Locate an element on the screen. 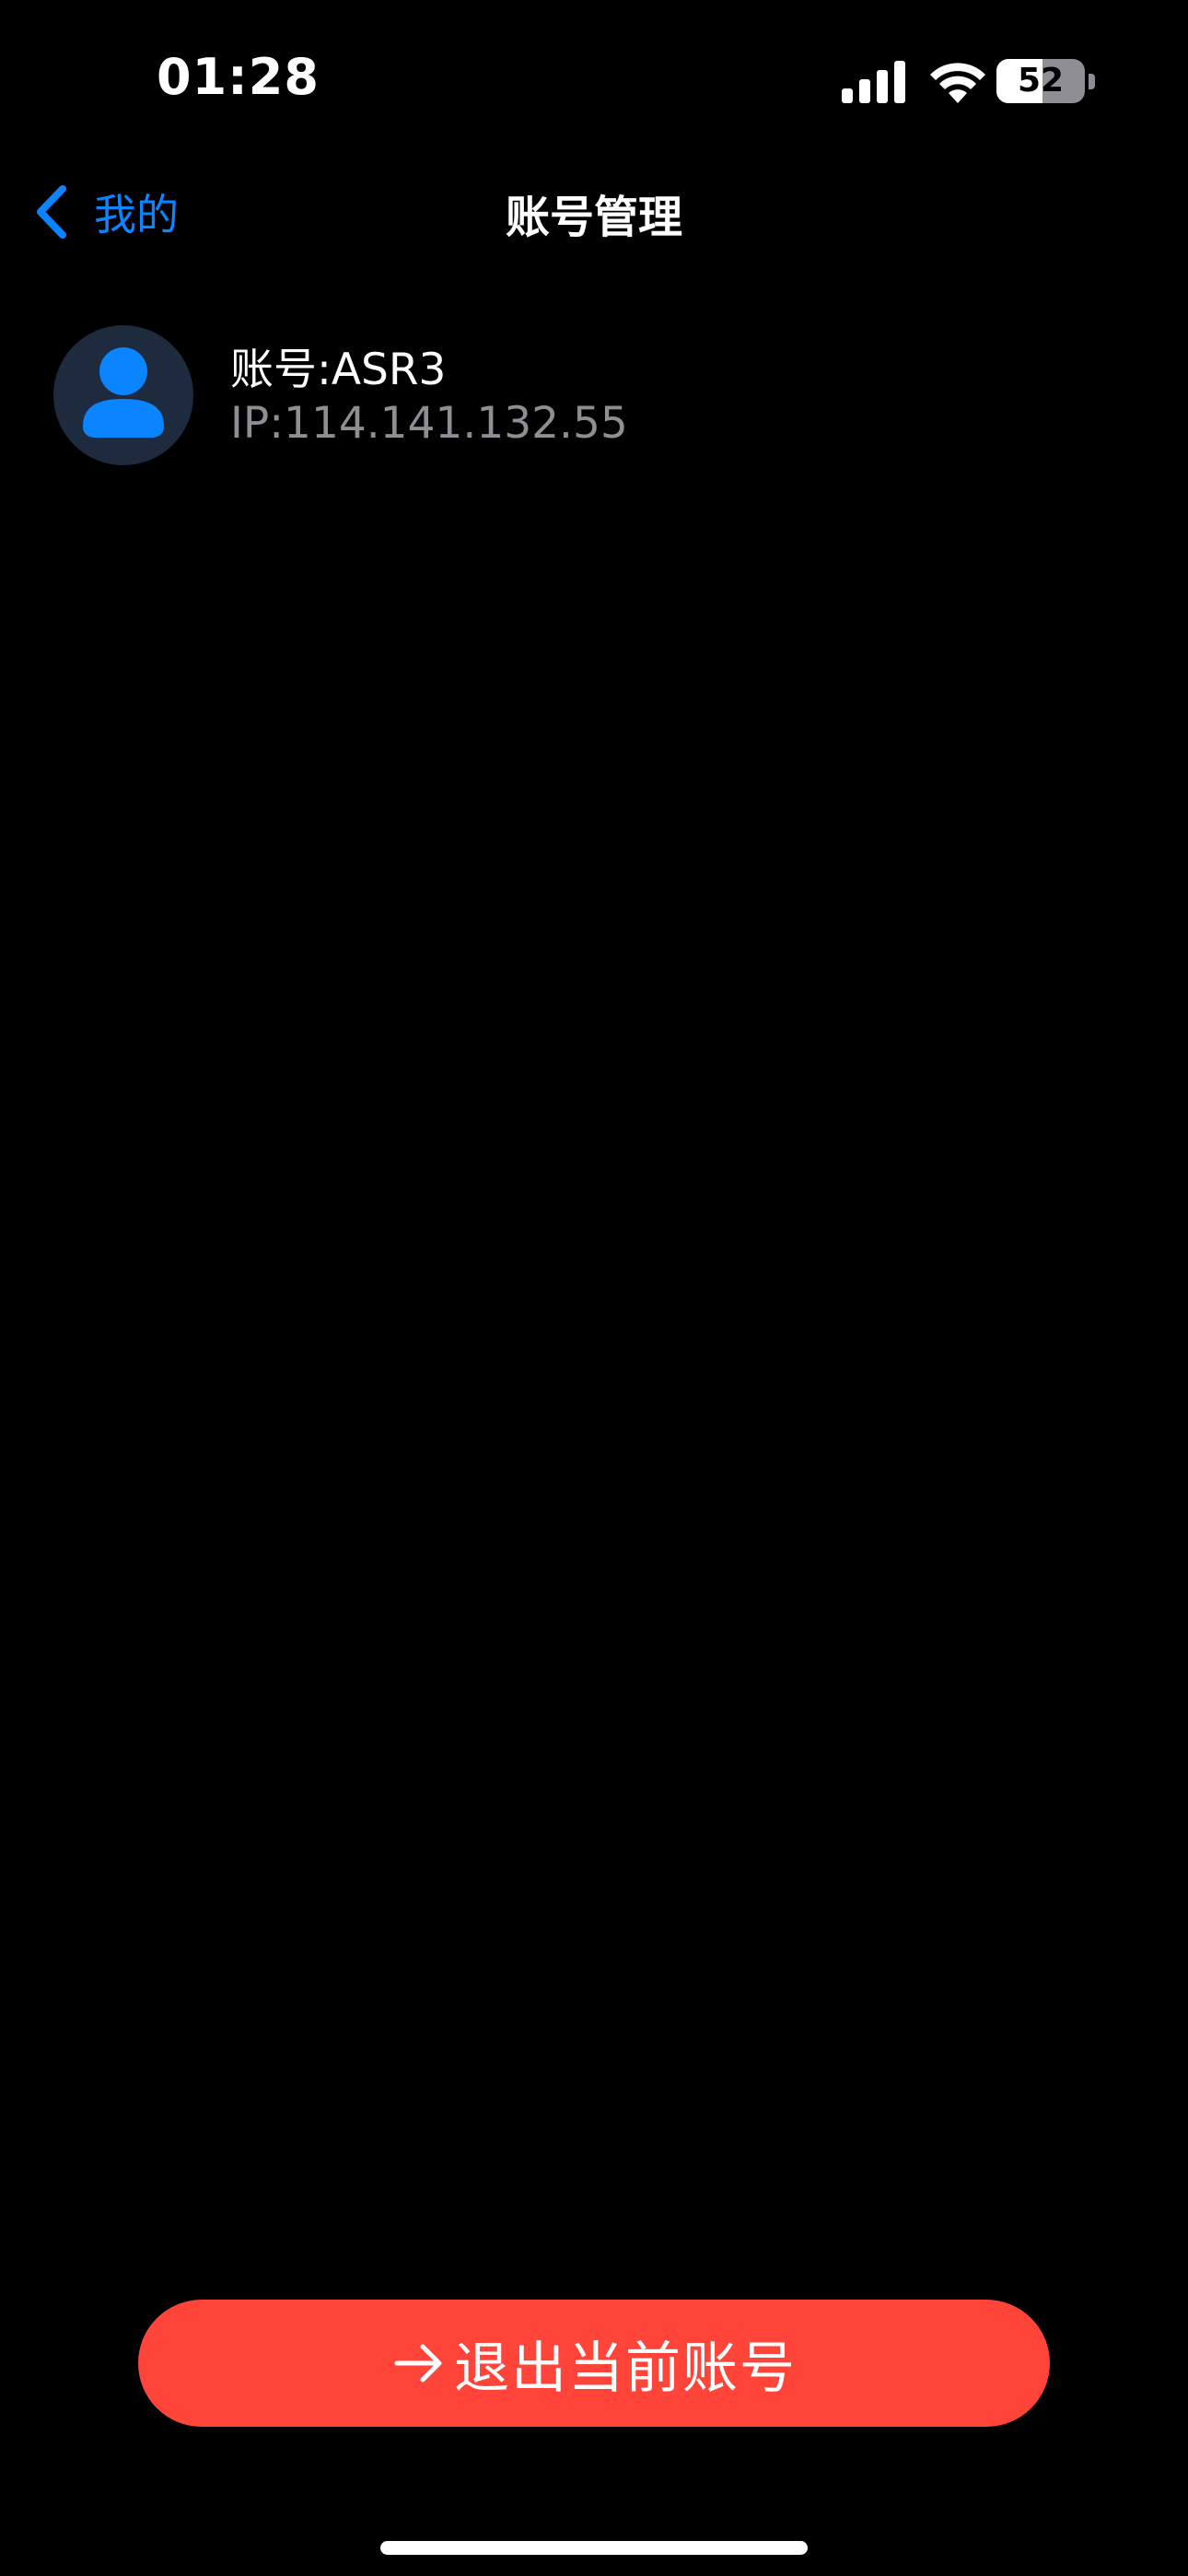 The height and width of the screenshot is (2576, 1188). navigation-bar: 我的 账号管理 is located at coordinates (594, 212).